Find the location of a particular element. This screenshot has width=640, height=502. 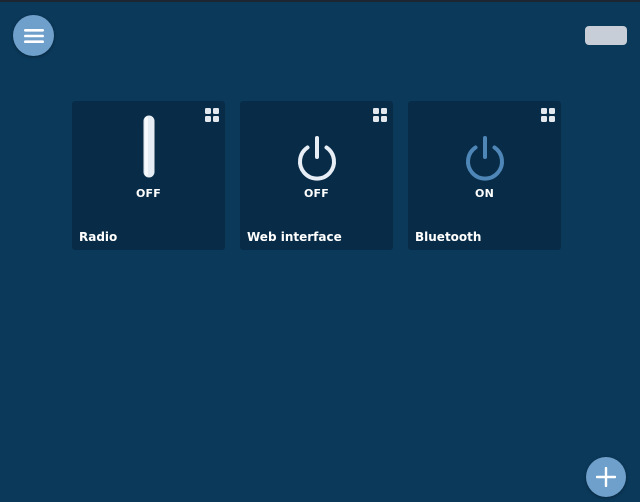

toggle-bar-icon is located at coordinates (148, 146).